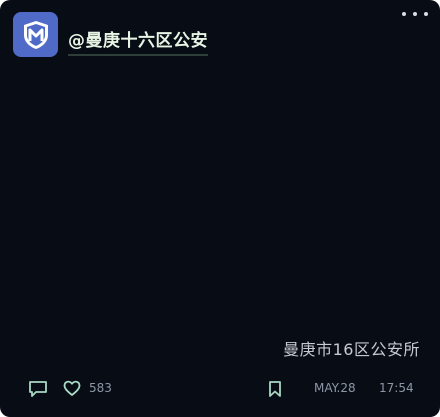 The image size is (440, 417). Describe the element at coordinates (220, 389) in the screenshot. I see `post-footer: 583 MAY.28 17:54` at that location.